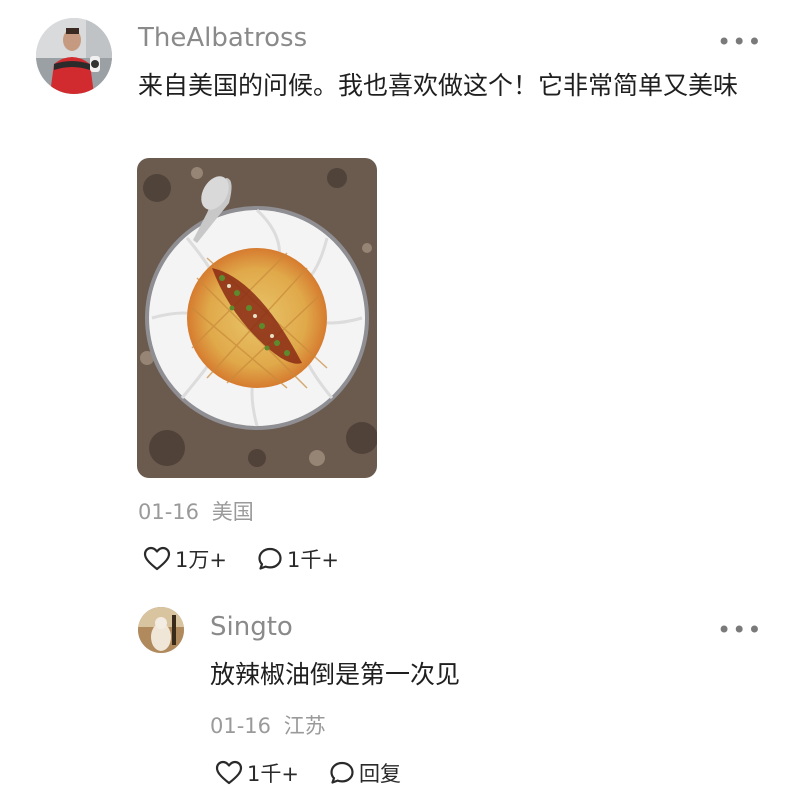 The image size is (786, 804). I want to click on comment-meta: 01-16 美国, so click(196, 511).